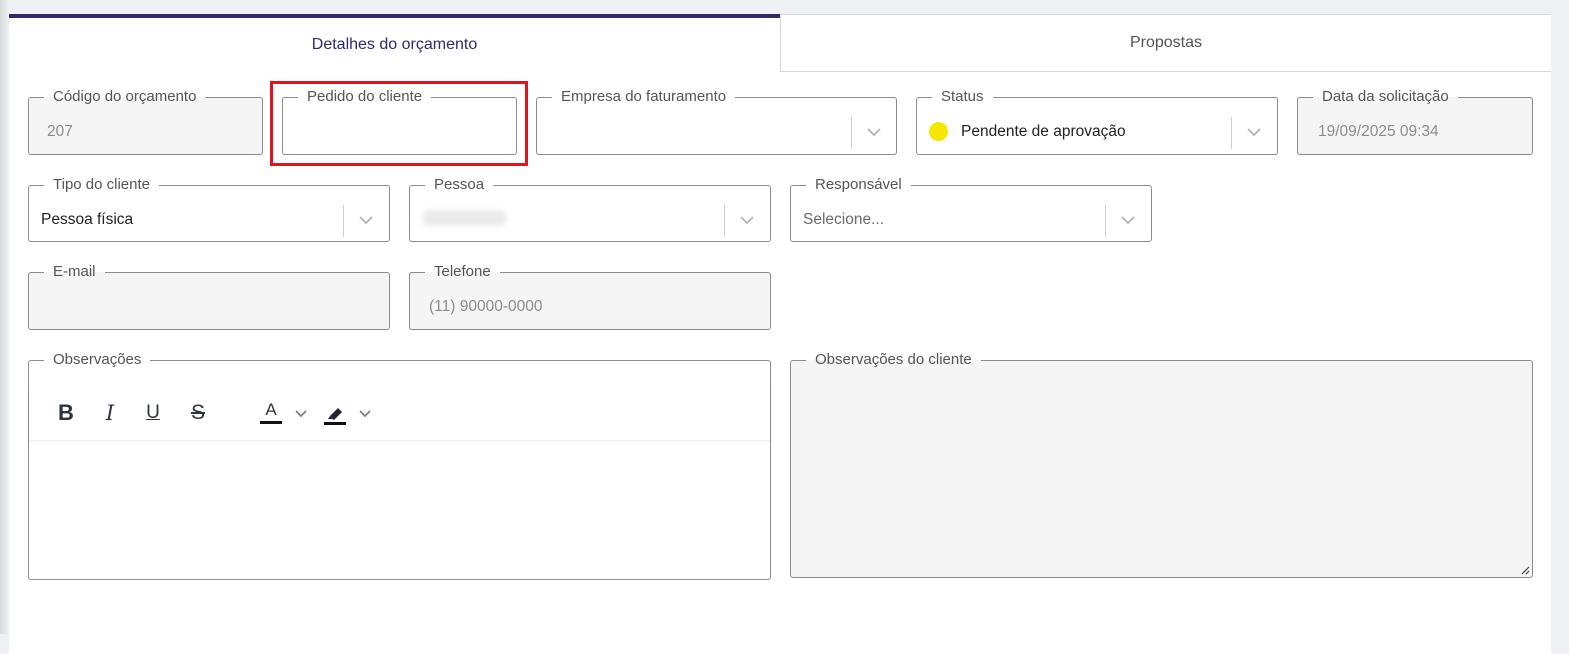  I want to click on status-label: Status, so click(962, 96).